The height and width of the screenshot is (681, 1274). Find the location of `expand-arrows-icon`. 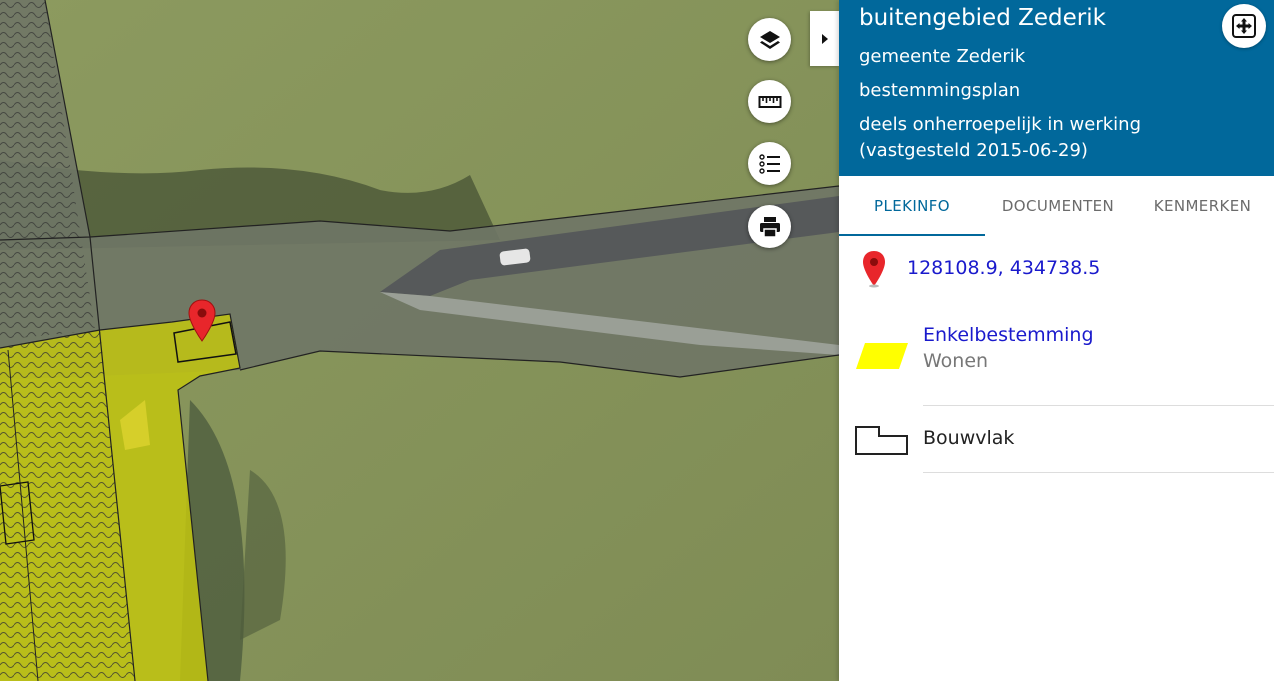

expand-arrows-icon is located at coordinates (1244, 26).